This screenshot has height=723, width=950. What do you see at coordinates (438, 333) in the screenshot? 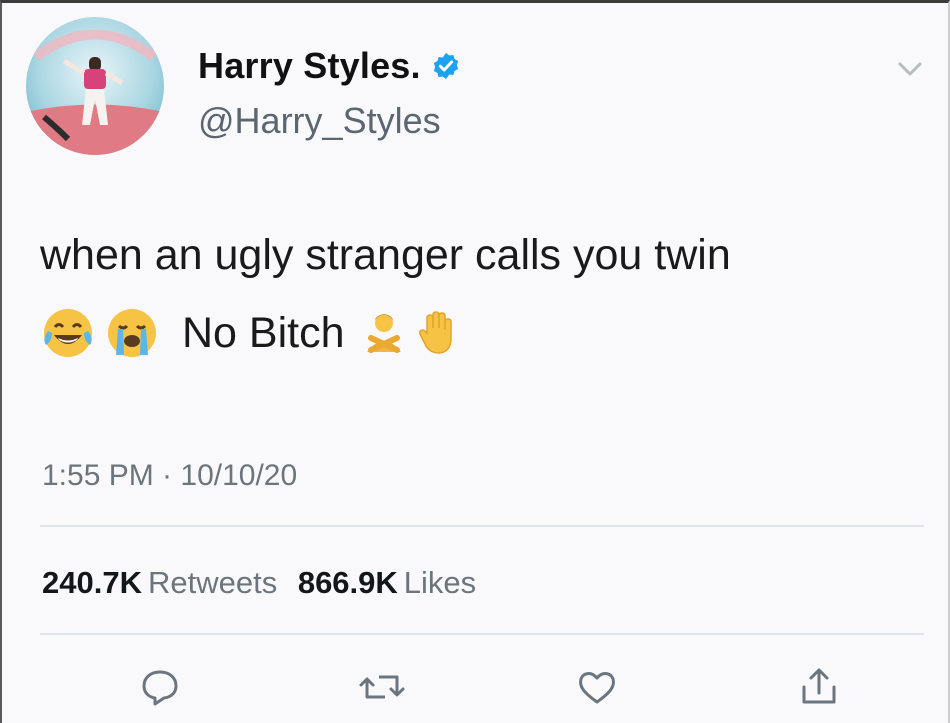
I see `raised-hand-icon` at bounding box center [438, 333].